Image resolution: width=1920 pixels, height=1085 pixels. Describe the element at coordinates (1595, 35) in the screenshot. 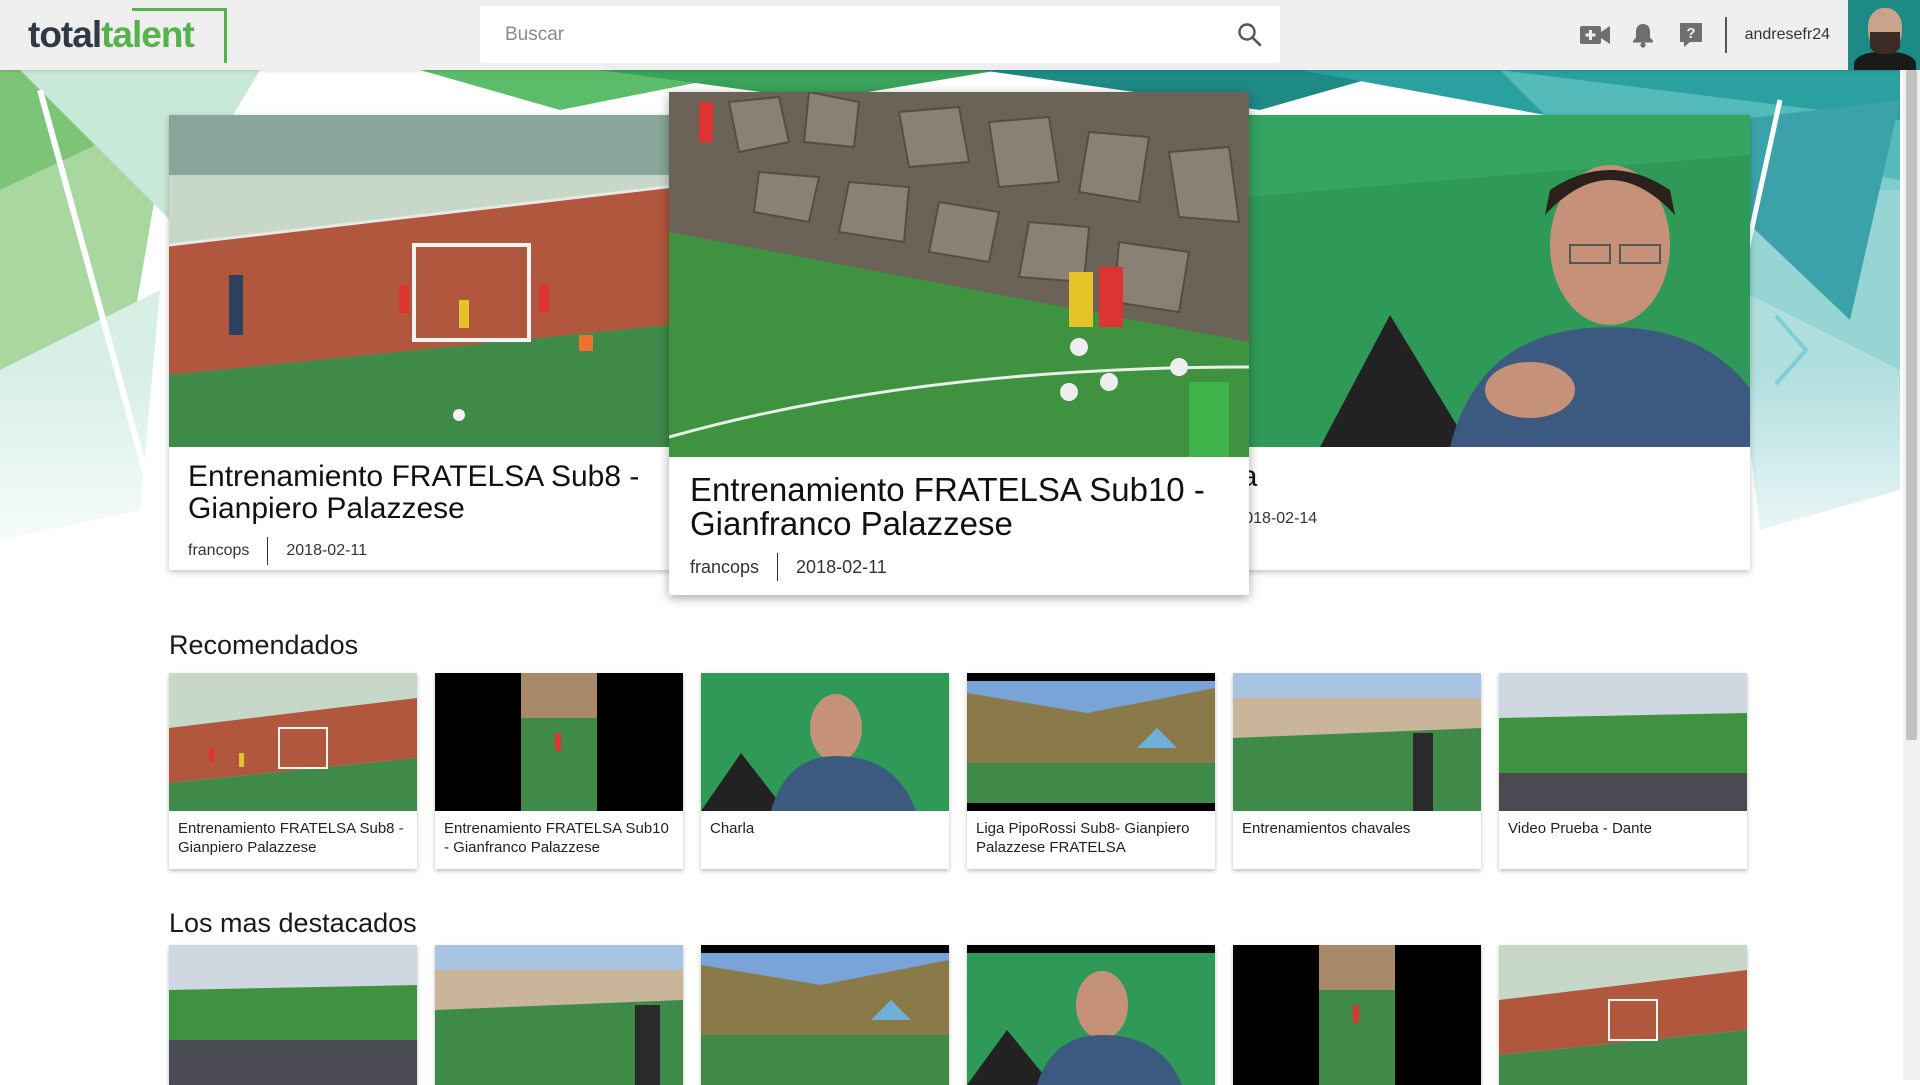

I see `video-add-icon` at that location.